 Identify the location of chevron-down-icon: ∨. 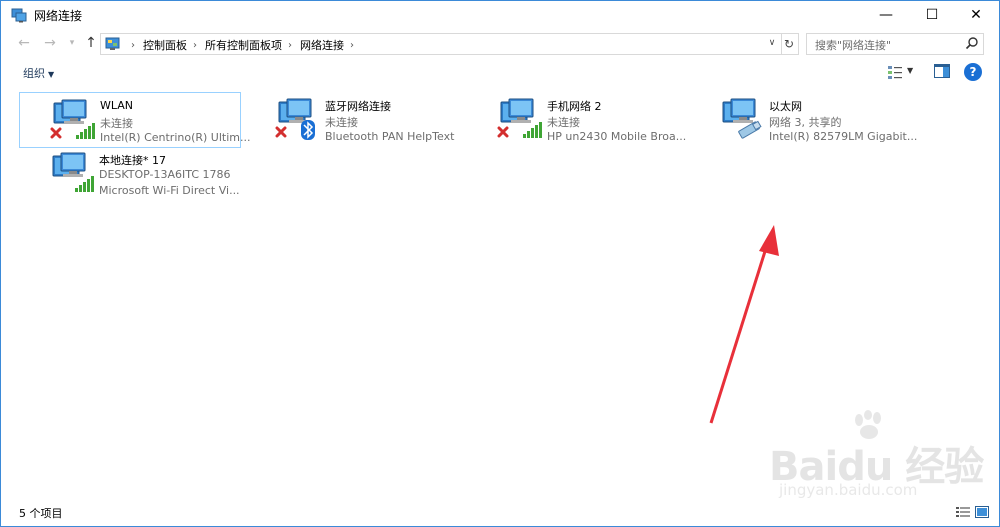
(772, 43).